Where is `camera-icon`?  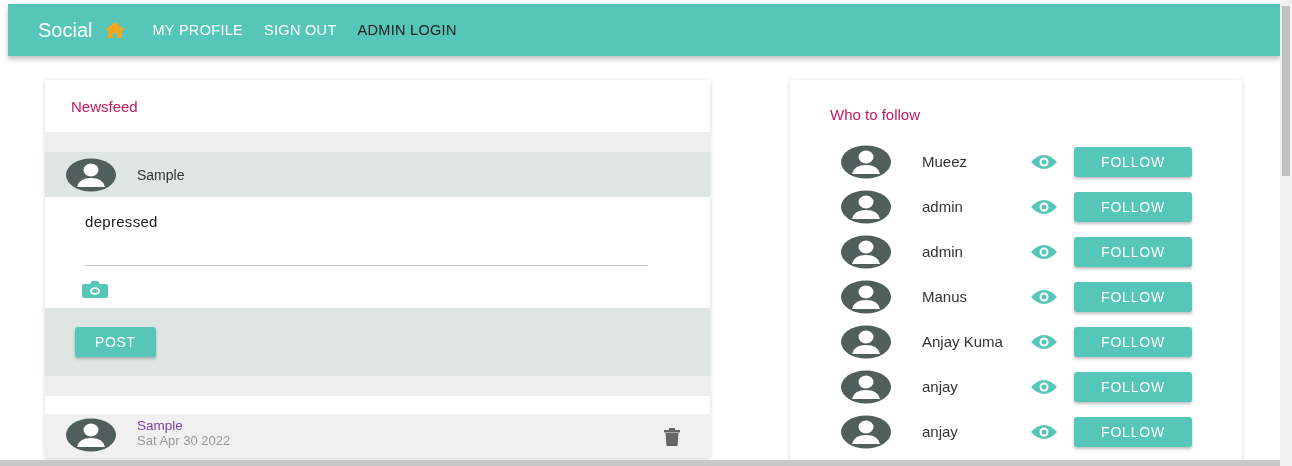
camera-icon is located at coordinates (95, 289).